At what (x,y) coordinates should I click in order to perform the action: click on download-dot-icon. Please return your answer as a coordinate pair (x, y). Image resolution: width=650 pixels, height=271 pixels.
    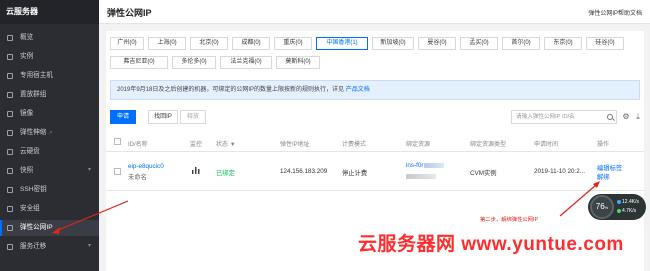
    Looking at the image, I should click on (619, 210).